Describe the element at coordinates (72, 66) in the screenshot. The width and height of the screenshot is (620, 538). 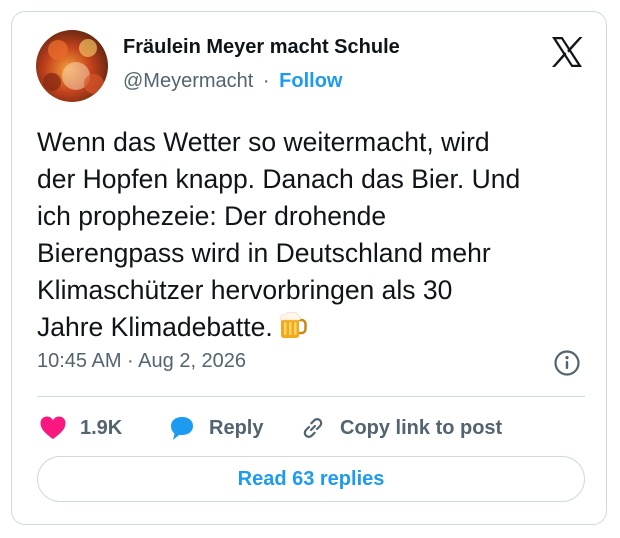
I see `avatar` at that location.